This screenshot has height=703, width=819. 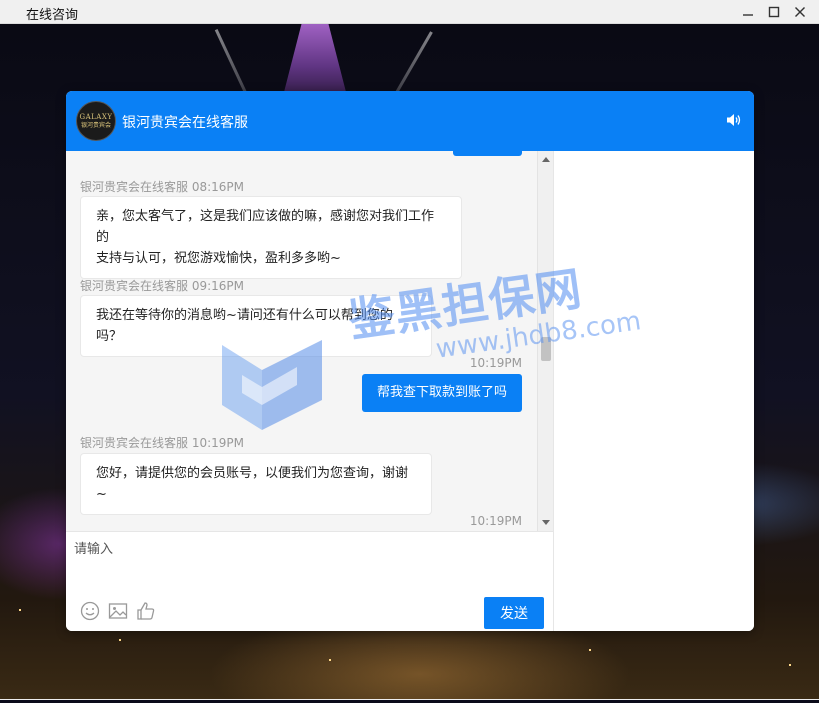 What do you see at coordinates (546, 349) in the screenshot?
I see `scroll-thumb` at bounding box center [546, 349].